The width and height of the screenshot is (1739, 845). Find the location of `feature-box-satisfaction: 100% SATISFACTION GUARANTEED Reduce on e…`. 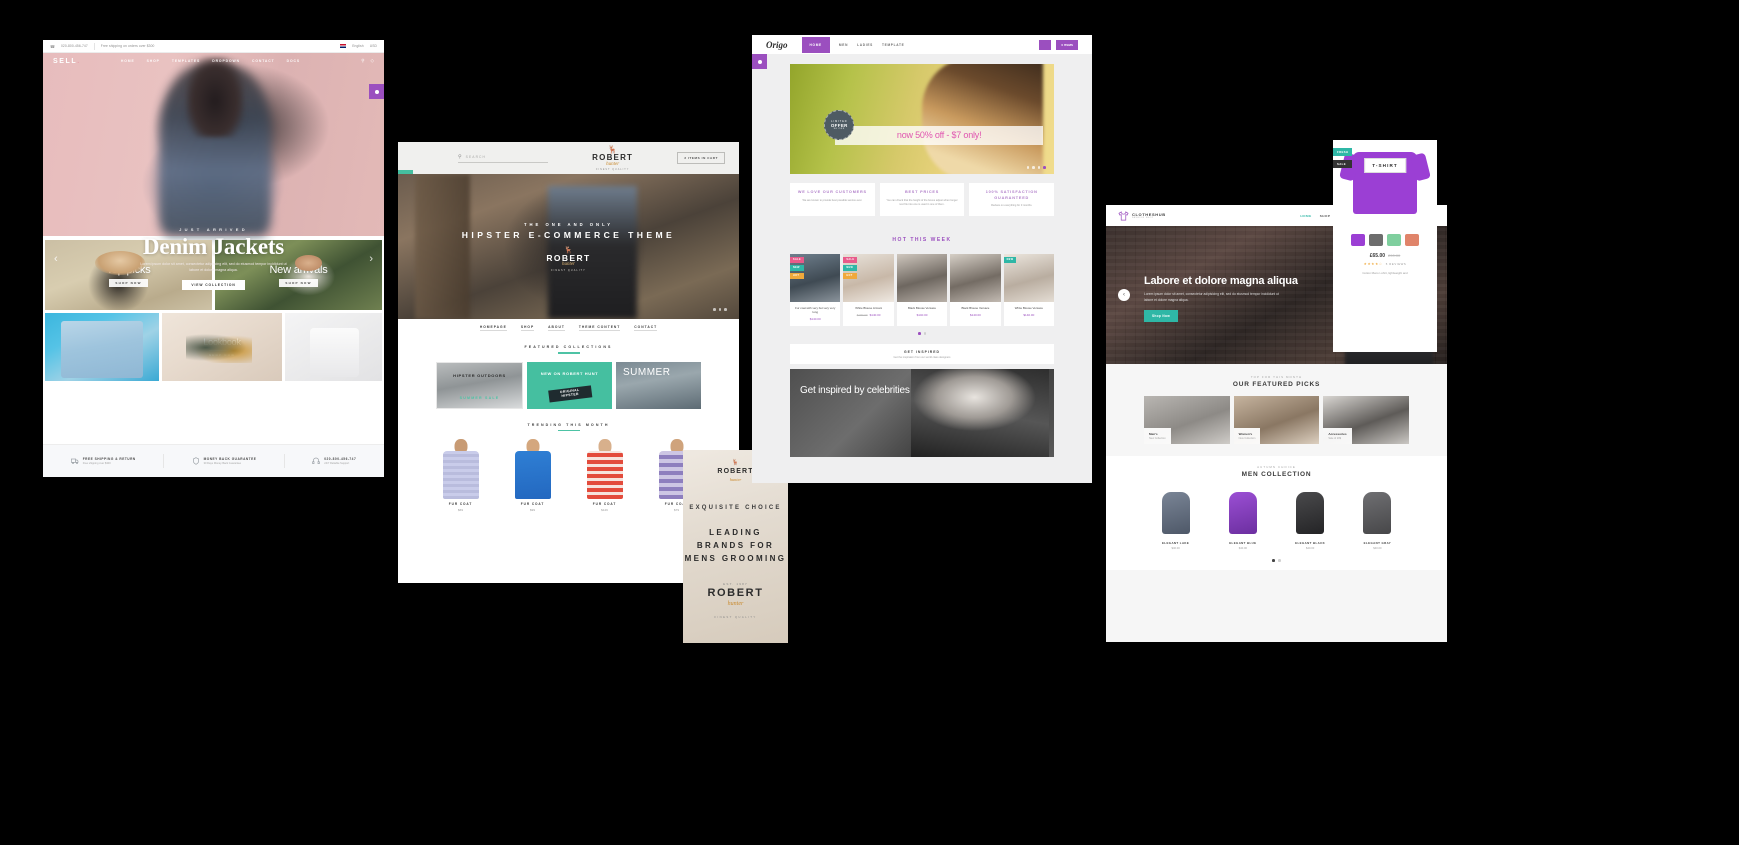

feature-box-satisfaction: 100% SATISFACTION GUARANTEED Reduce on e… is located at coordinates (1012, 199).